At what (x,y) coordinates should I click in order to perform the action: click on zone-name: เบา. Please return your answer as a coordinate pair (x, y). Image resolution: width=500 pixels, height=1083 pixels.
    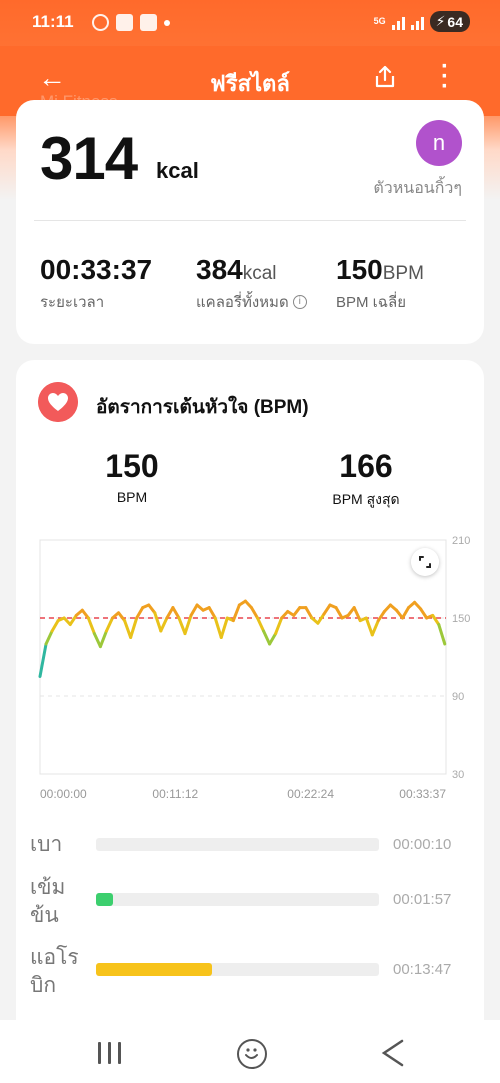
    Looking at the image, I should click on (46, 845).